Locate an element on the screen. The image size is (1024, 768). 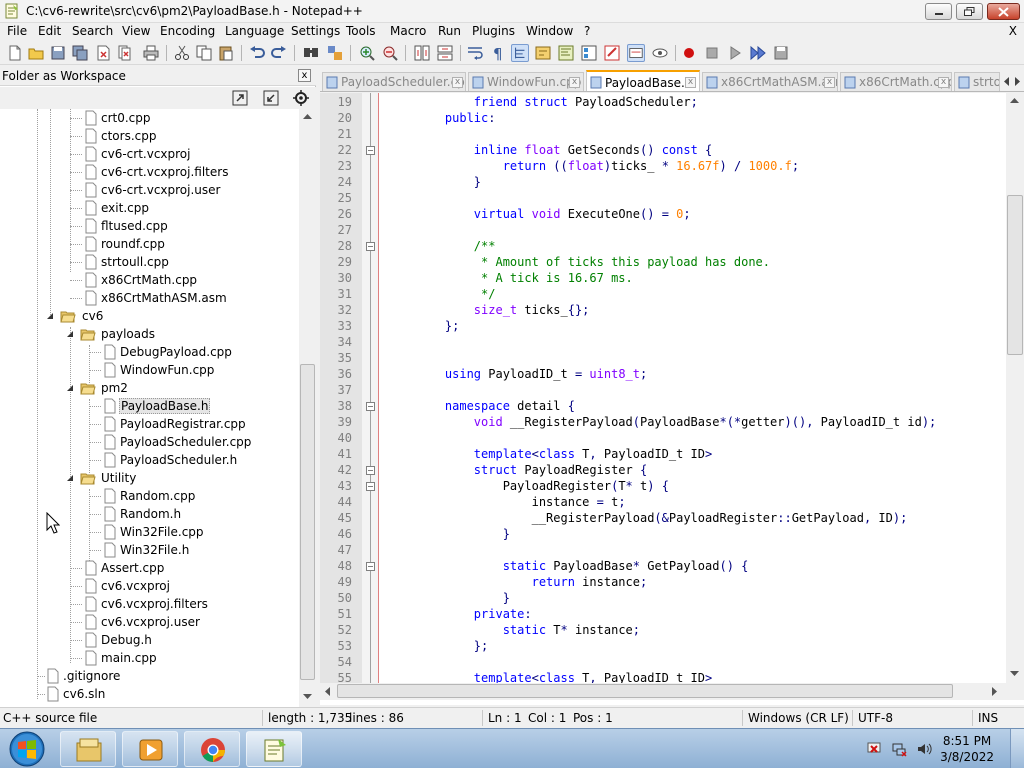
tree-file-win32file-cpp: Win32File.cpp is located at coordinates (194, 532).